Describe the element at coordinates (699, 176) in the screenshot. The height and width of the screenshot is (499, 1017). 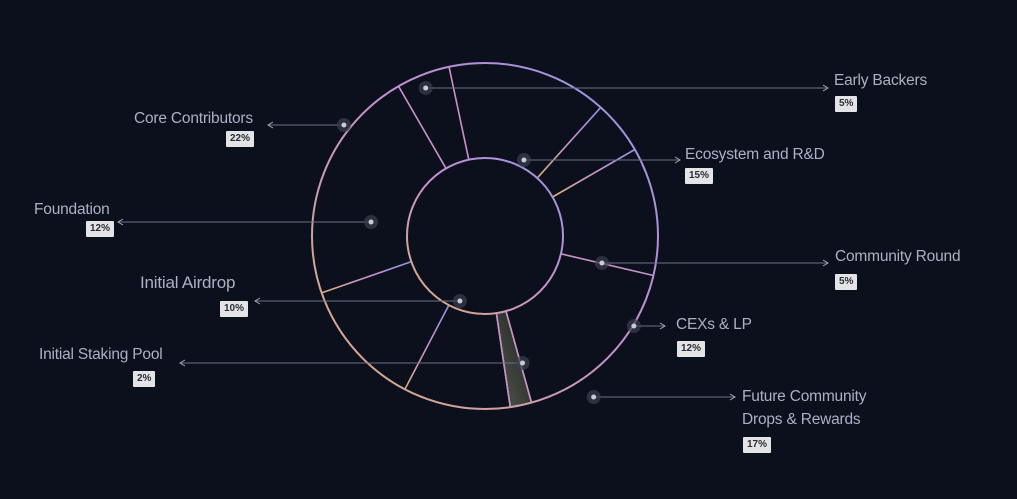
I see `badge-ecosystem: 15%` at that location.